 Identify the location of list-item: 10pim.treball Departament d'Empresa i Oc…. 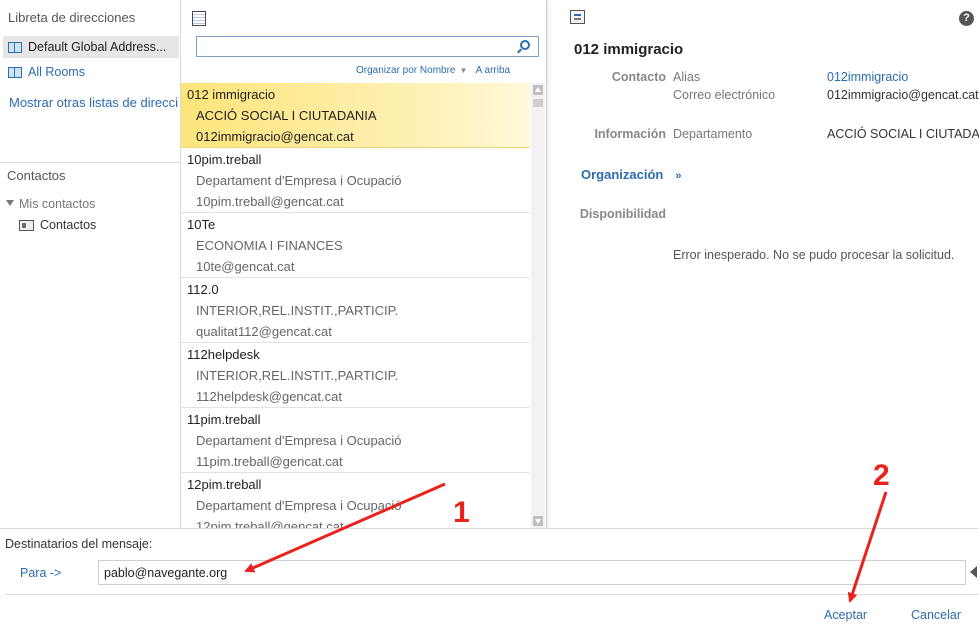
(355, 180).